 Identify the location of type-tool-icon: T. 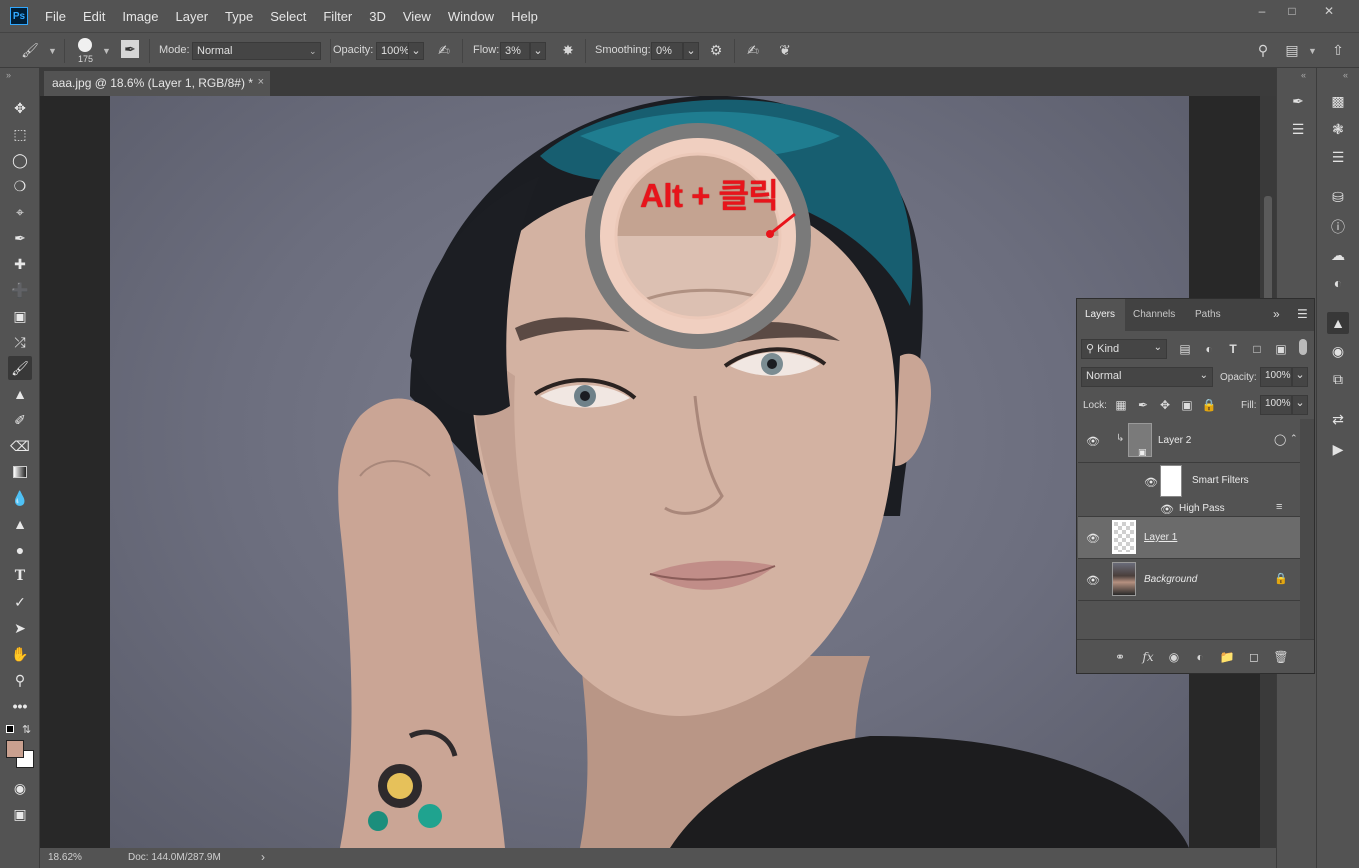
(20, 576).